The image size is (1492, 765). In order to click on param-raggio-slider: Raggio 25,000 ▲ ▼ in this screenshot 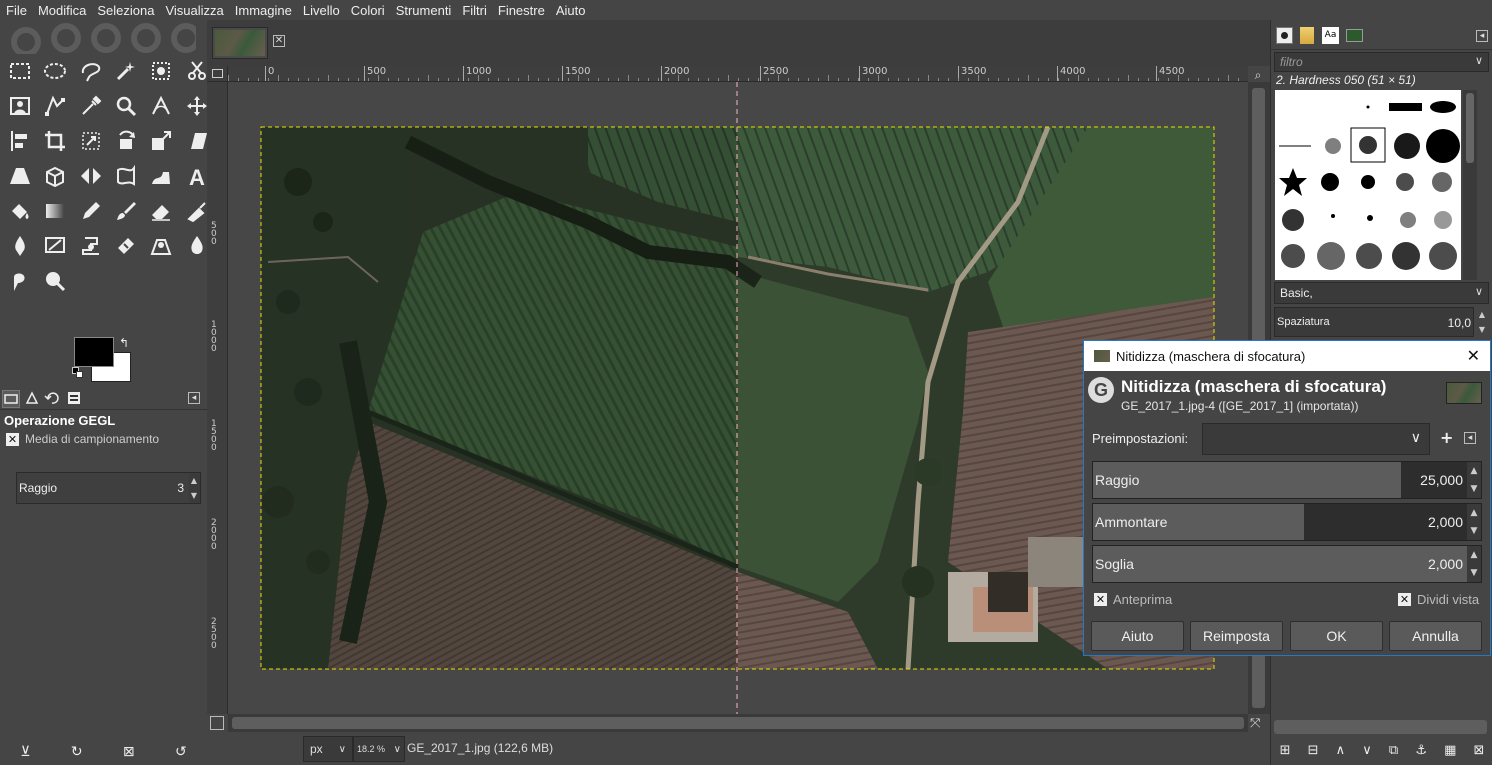, I will do `click(1287, 480)`.